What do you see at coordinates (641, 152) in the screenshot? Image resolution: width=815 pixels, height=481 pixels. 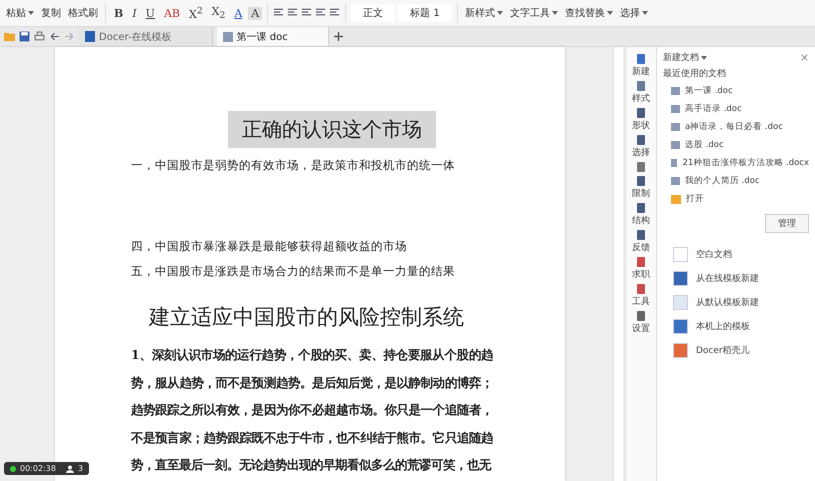 I see `sidebar-label: 选择` at bounding box center [641, 152].